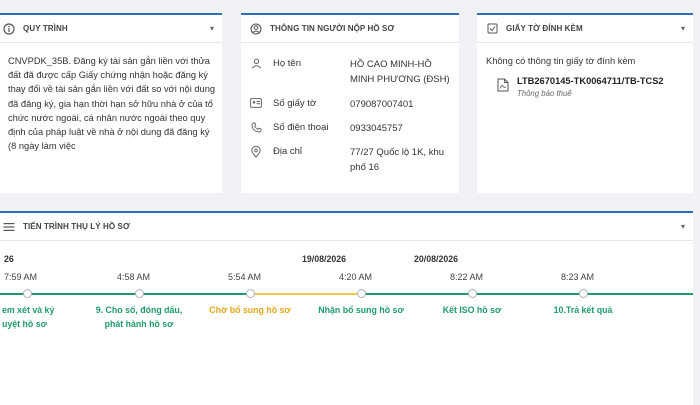 This screenshot has width=700, height=405. What do you see at coordinates (544, 28) in the screenshot?
I see `attachments-card-title: GIẤY TỜ ĐÍNH KÈM` at bounding box center [544, 28].